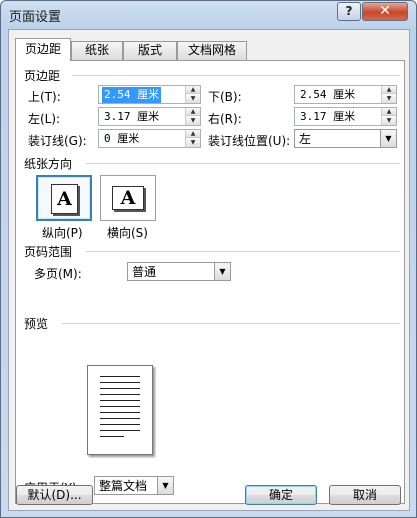 Image resolution: width=417 pixels, height=518 pixels. Describe the element at coordinates (225, 119) in the screenshot. I see `right-margin-label: 右(R):` at that location.